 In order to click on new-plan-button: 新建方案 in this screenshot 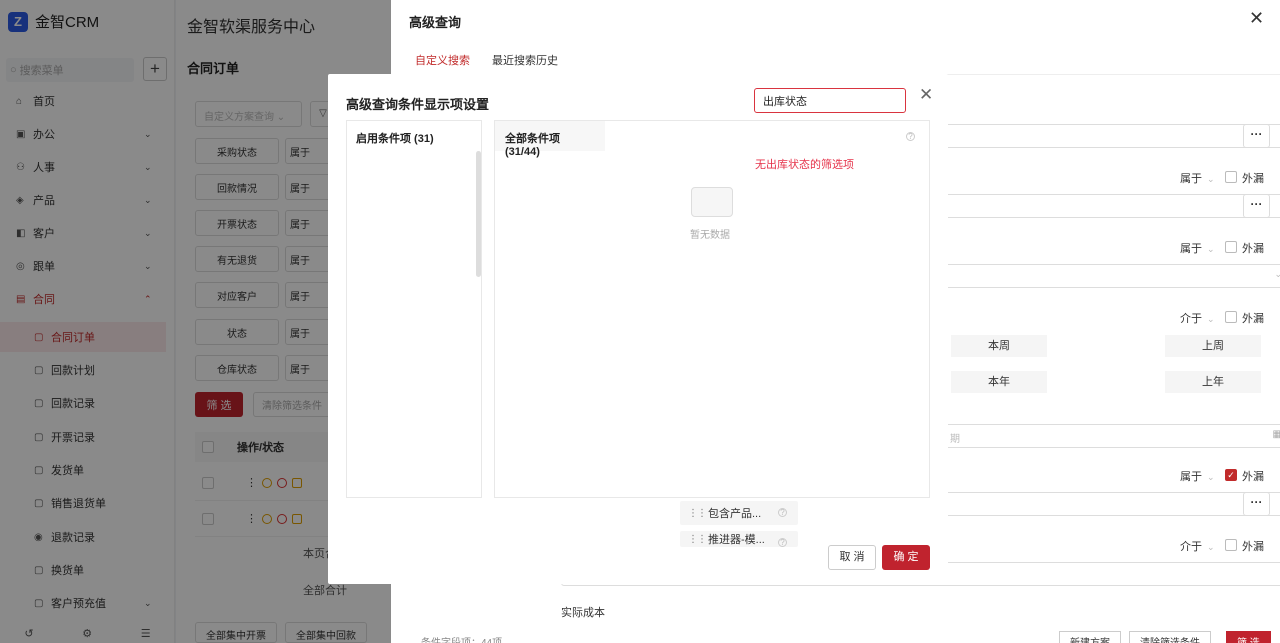, I will do `click(1090, 637)`.